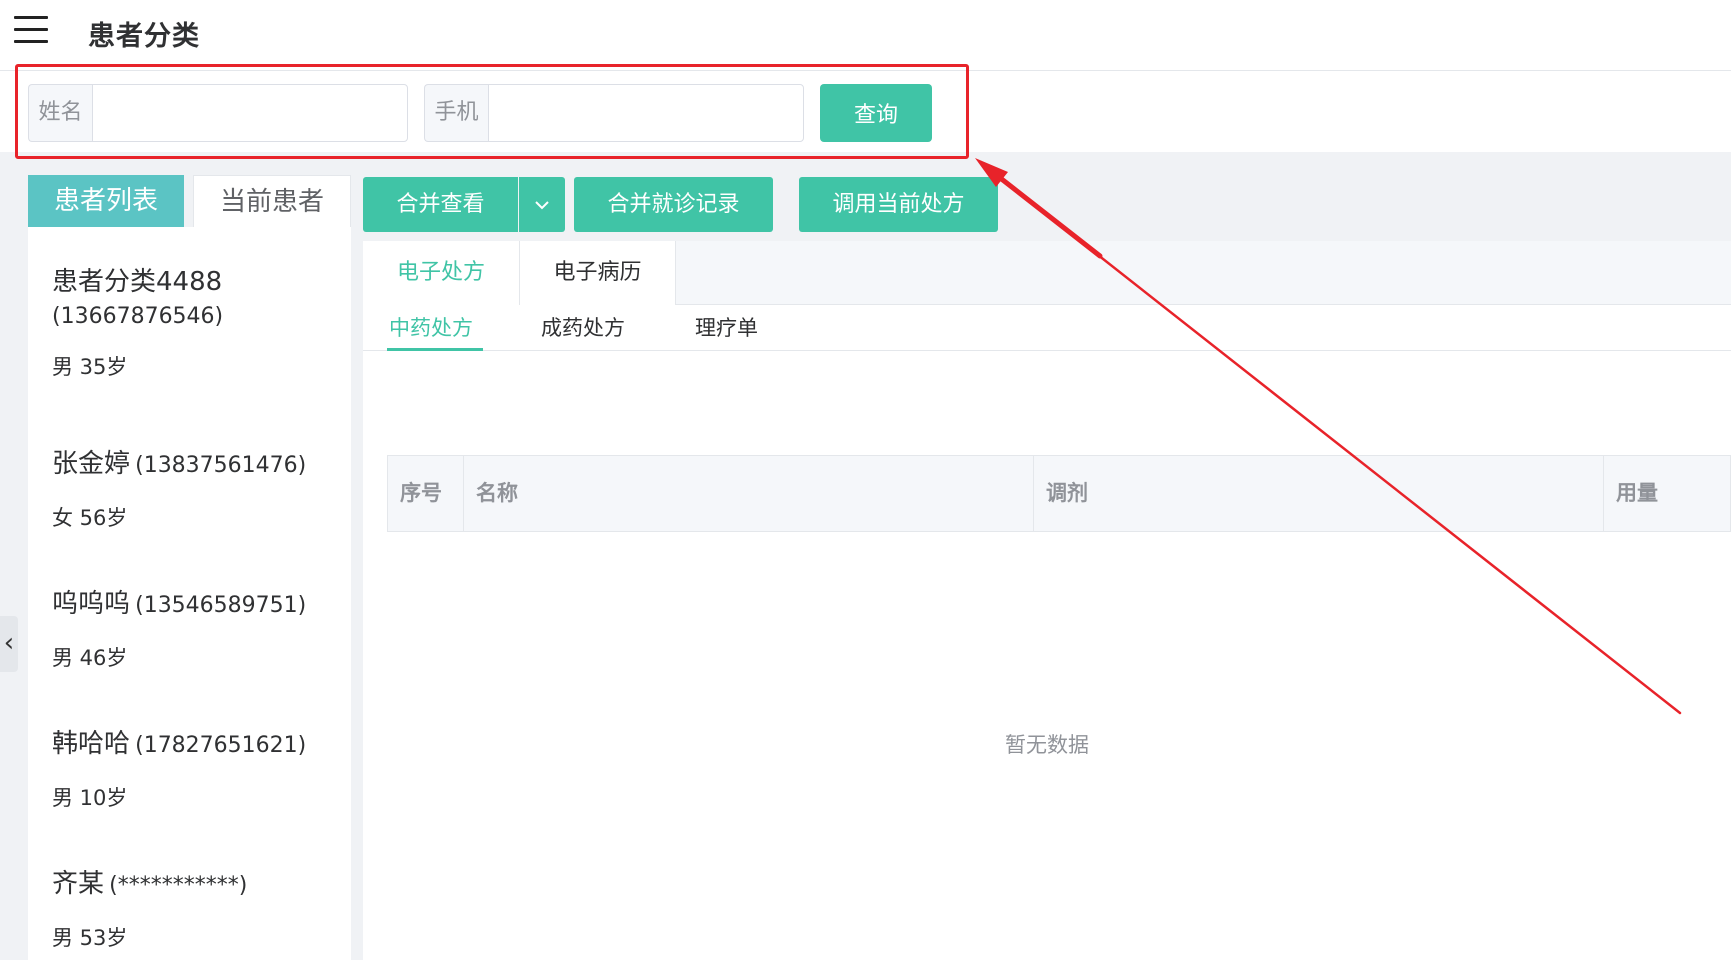 The width and height of the screenshot is (1731, 960). I want to click on column-header-dosage: 用量, so click(1637, 493).